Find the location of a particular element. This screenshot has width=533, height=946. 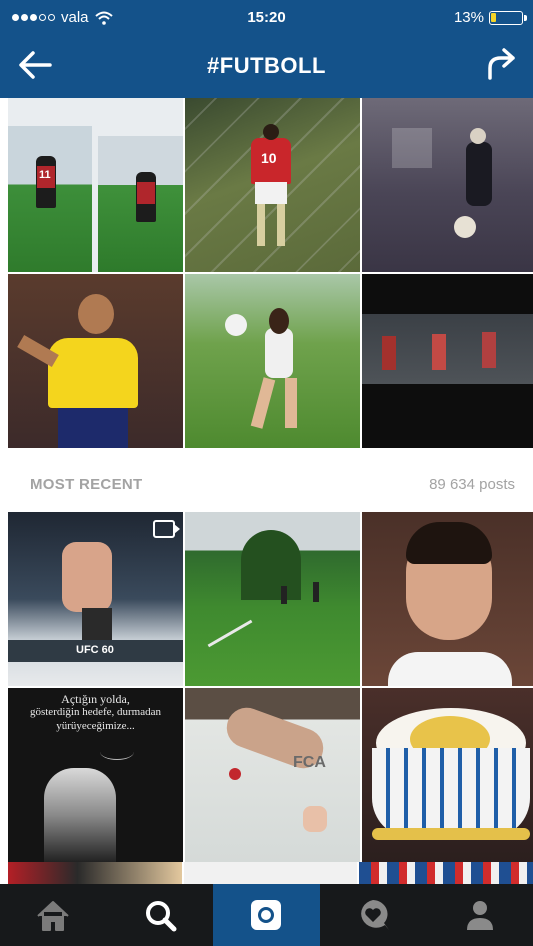

jersey-number-text: 10 is located at coordinates (269, 158).